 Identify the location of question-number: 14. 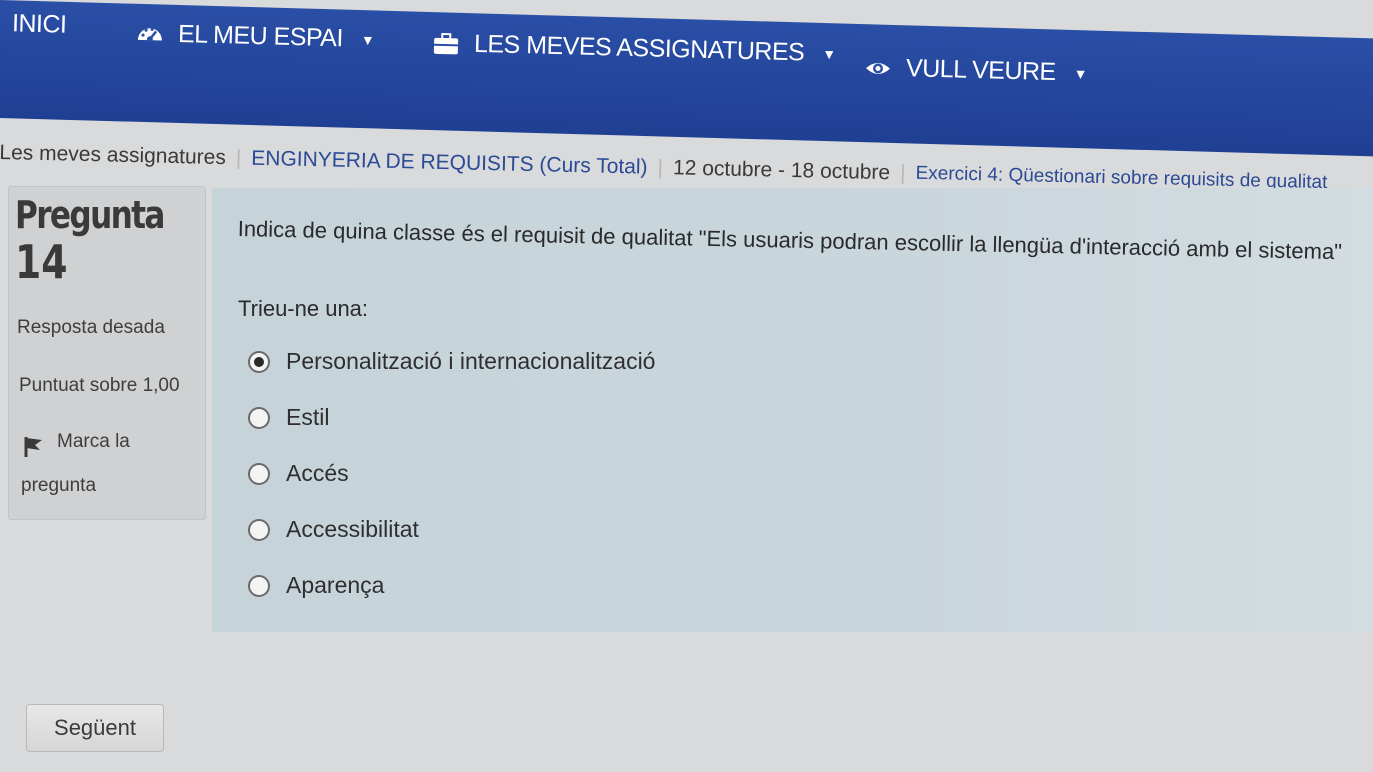
(41, 262).